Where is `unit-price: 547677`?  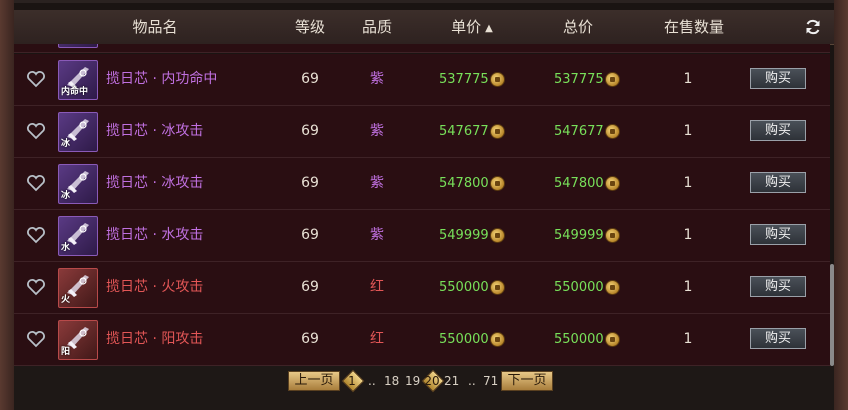 unit-price: 547677 is located at coordinates (464, 131).